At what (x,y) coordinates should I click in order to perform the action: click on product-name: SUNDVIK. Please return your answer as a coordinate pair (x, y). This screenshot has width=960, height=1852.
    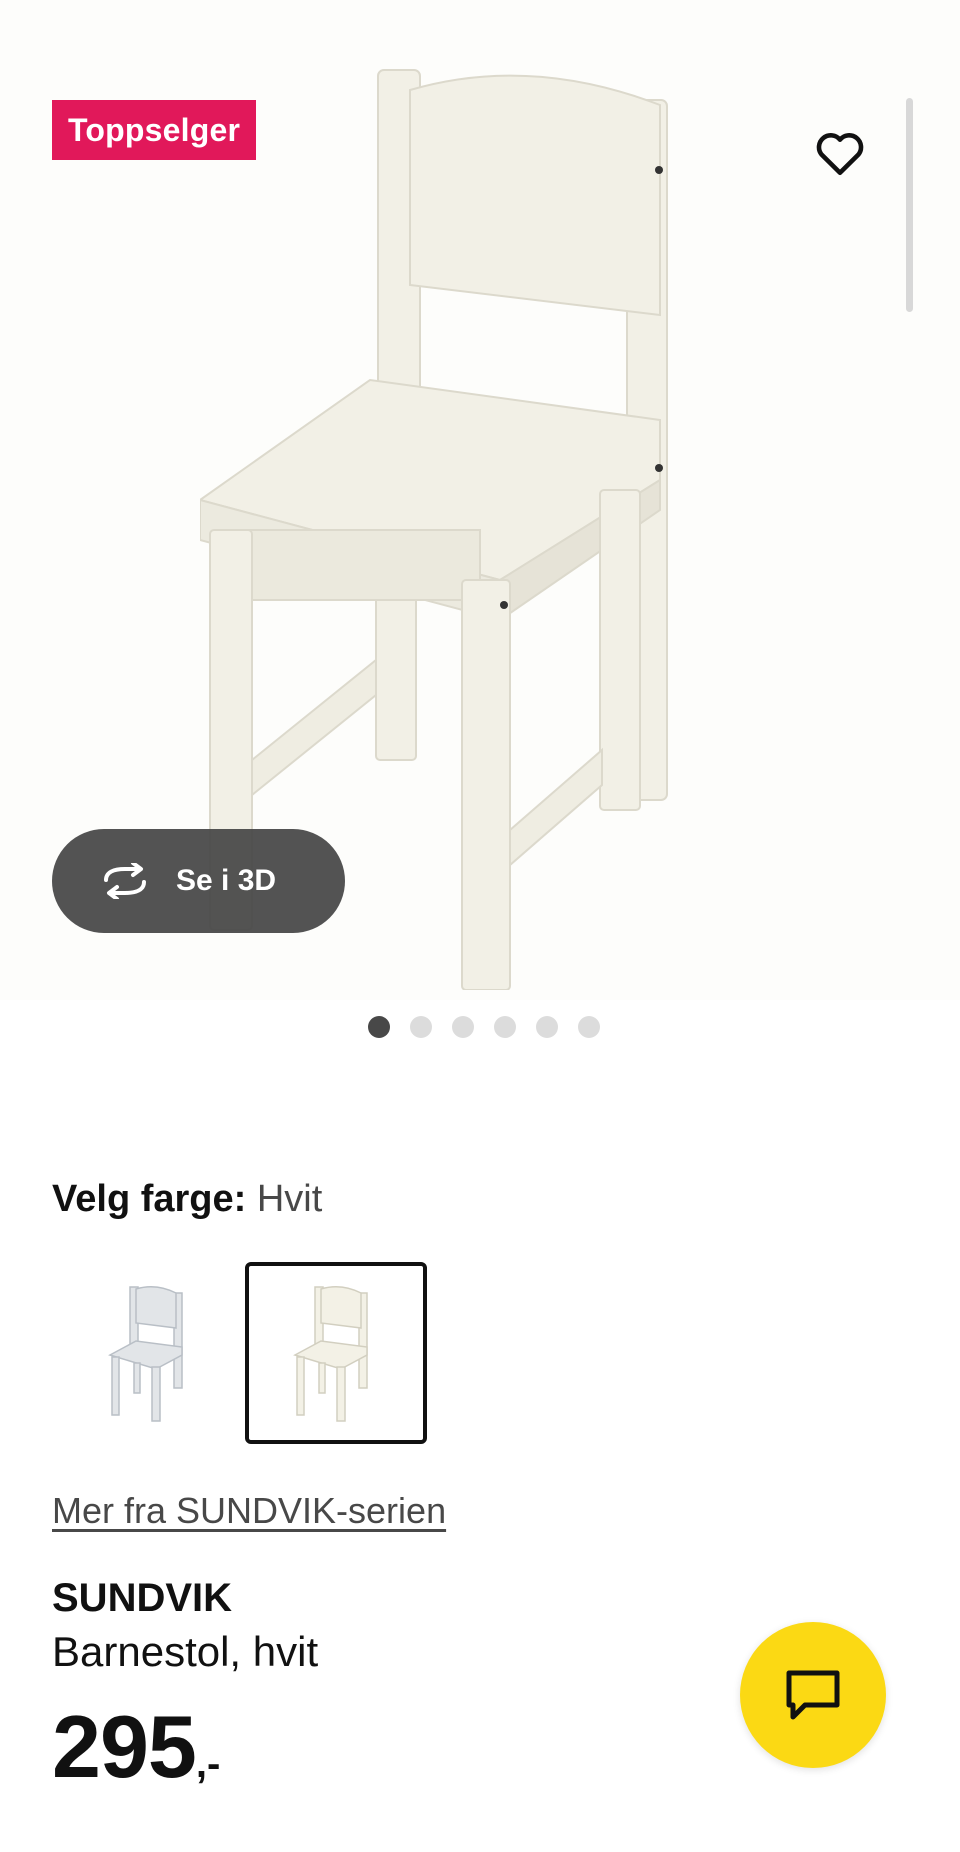
    Looking at the image, I should click on (142, 1598).